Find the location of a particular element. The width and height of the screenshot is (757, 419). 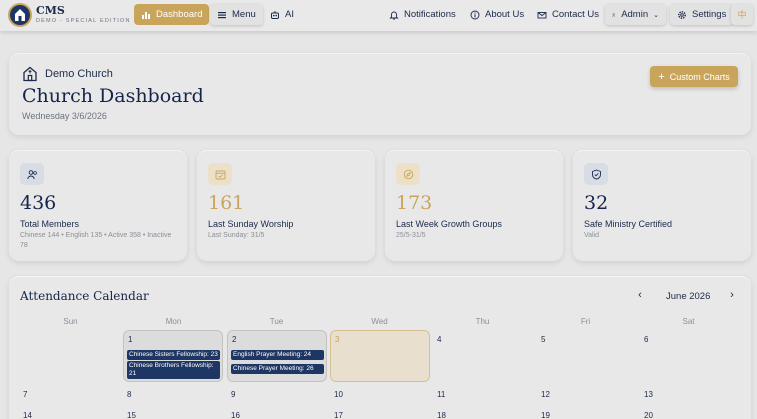

calendar-title: Attendance Calendar is located at coordinates (84, 296).